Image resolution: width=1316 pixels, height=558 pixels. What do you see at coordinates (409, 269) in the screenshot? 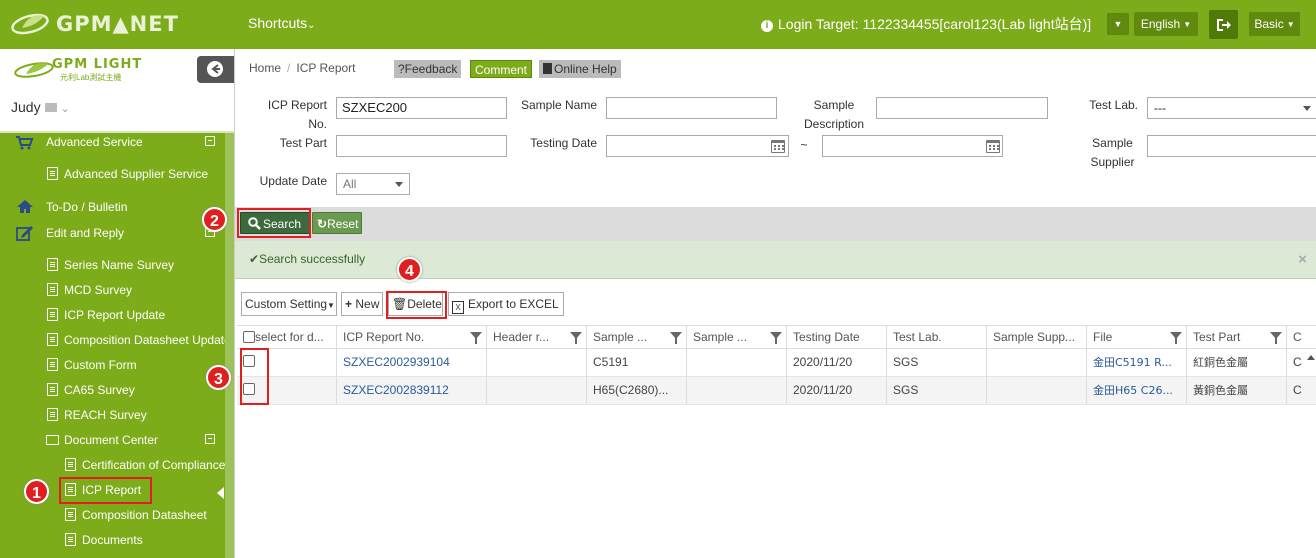
I see `annotation-badge-4: 4` at bounding box center [409, 269].